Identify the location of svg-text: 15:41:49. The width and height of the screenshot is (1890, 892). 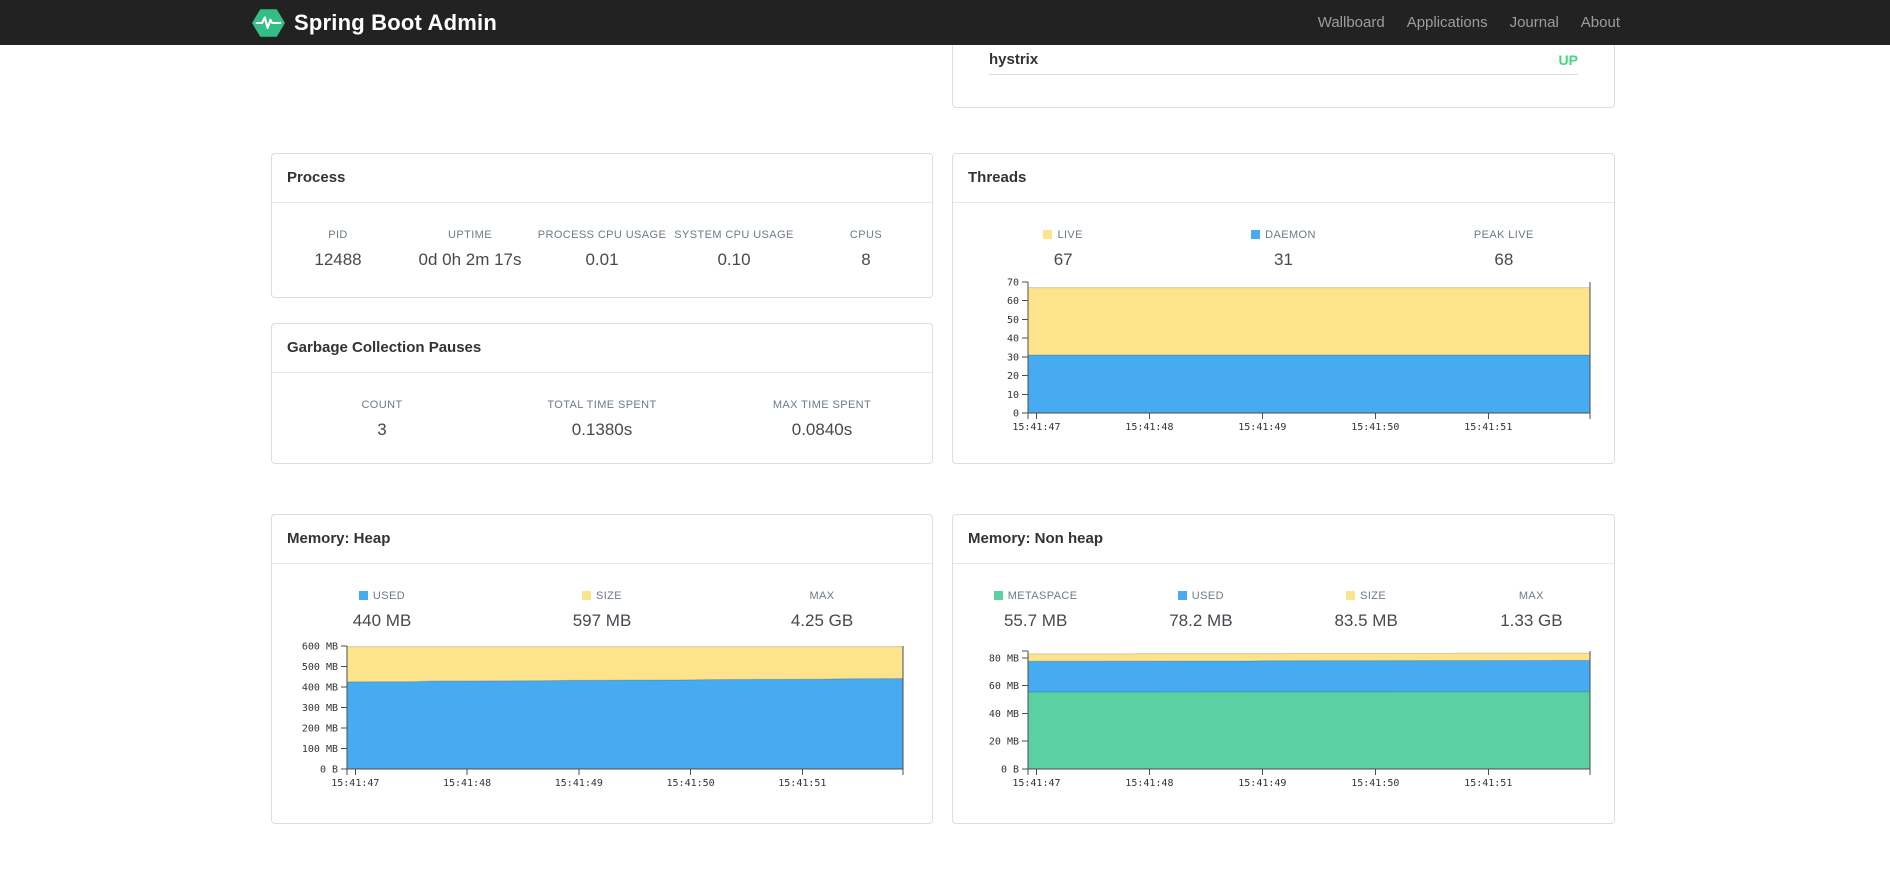
(579, 783).